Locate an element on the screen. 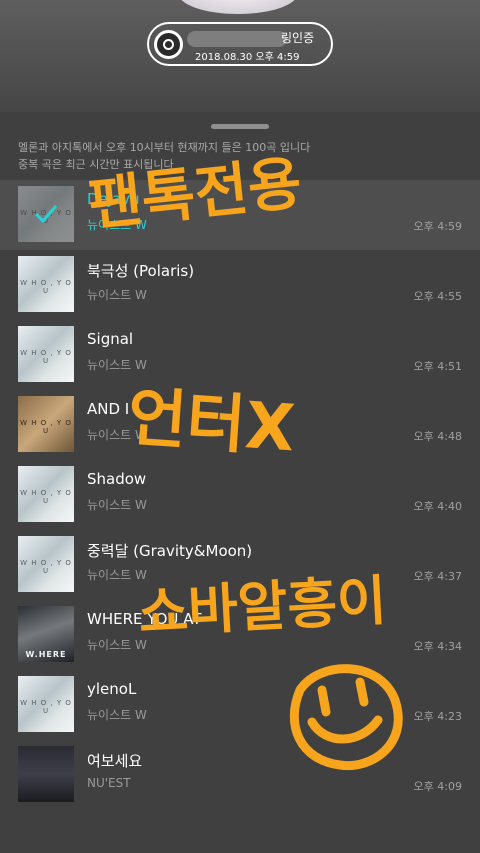  song-row: W H O , Y O U Dejavu 뉴이스트 W 오후 4:59 is located at coordinates (240, 215).